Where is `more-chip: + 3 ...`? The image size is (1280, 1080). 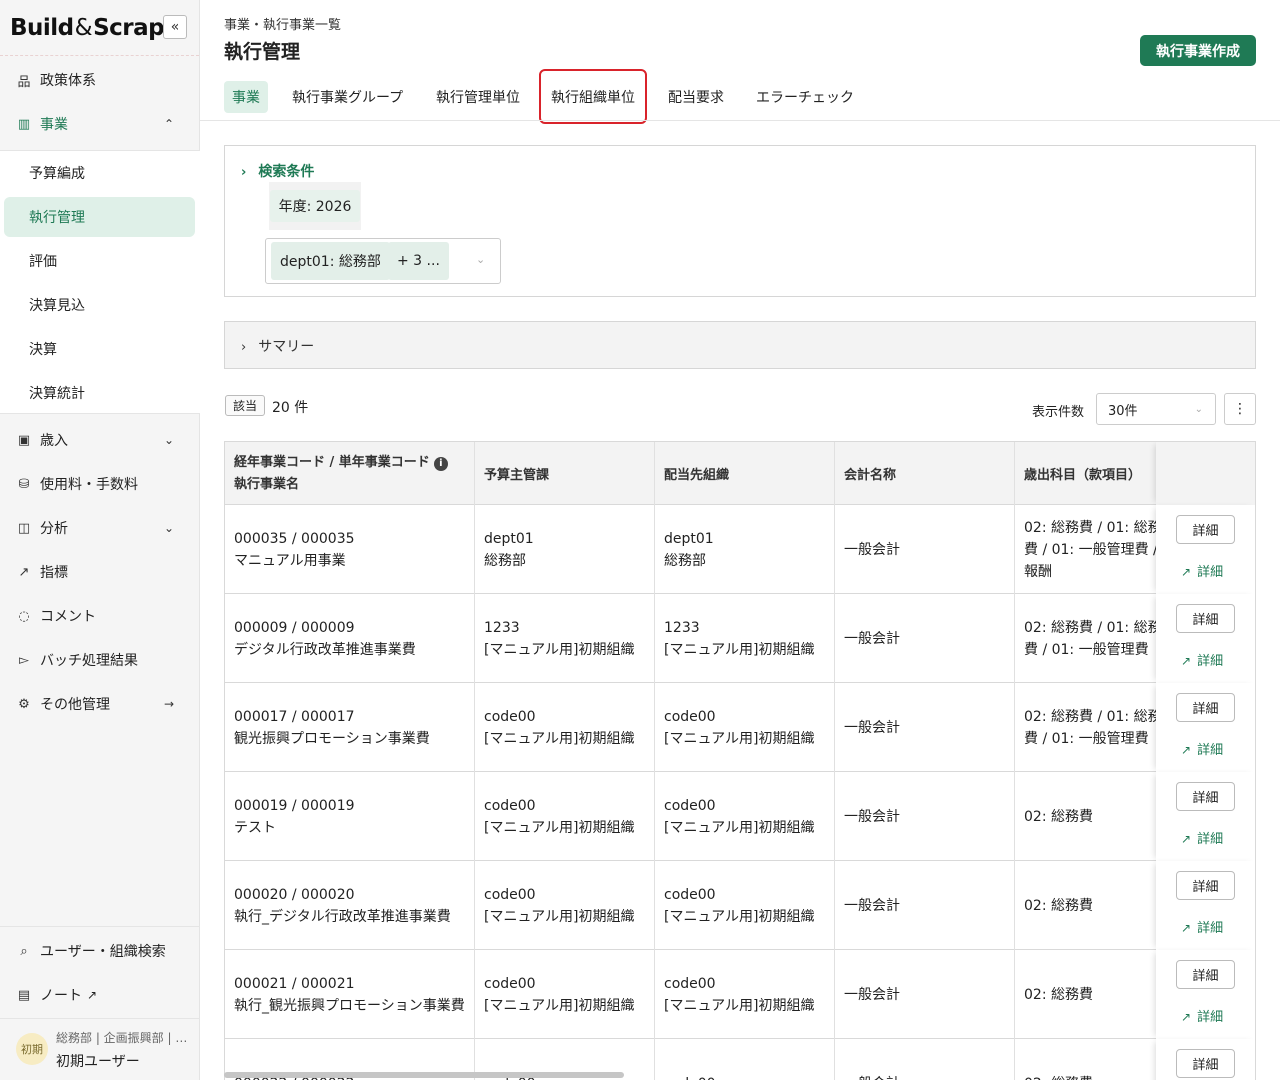 more-chip: + 3 ... is located at coordinates (418, 261).